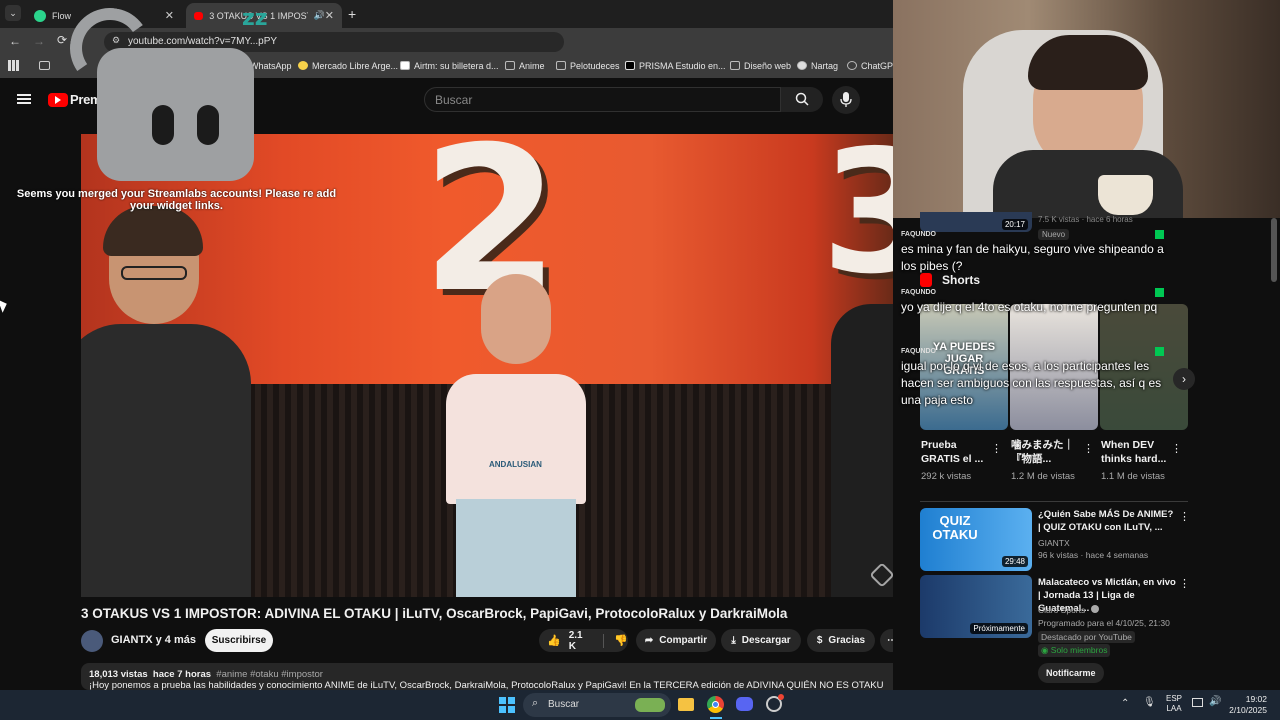 The width and height of the screenshot is (1280, 720). What do you see at coordinates (1071, 673) in the screenshot?
I see `notify-me-button: Notificarme` at bounding box center [1071, 673].